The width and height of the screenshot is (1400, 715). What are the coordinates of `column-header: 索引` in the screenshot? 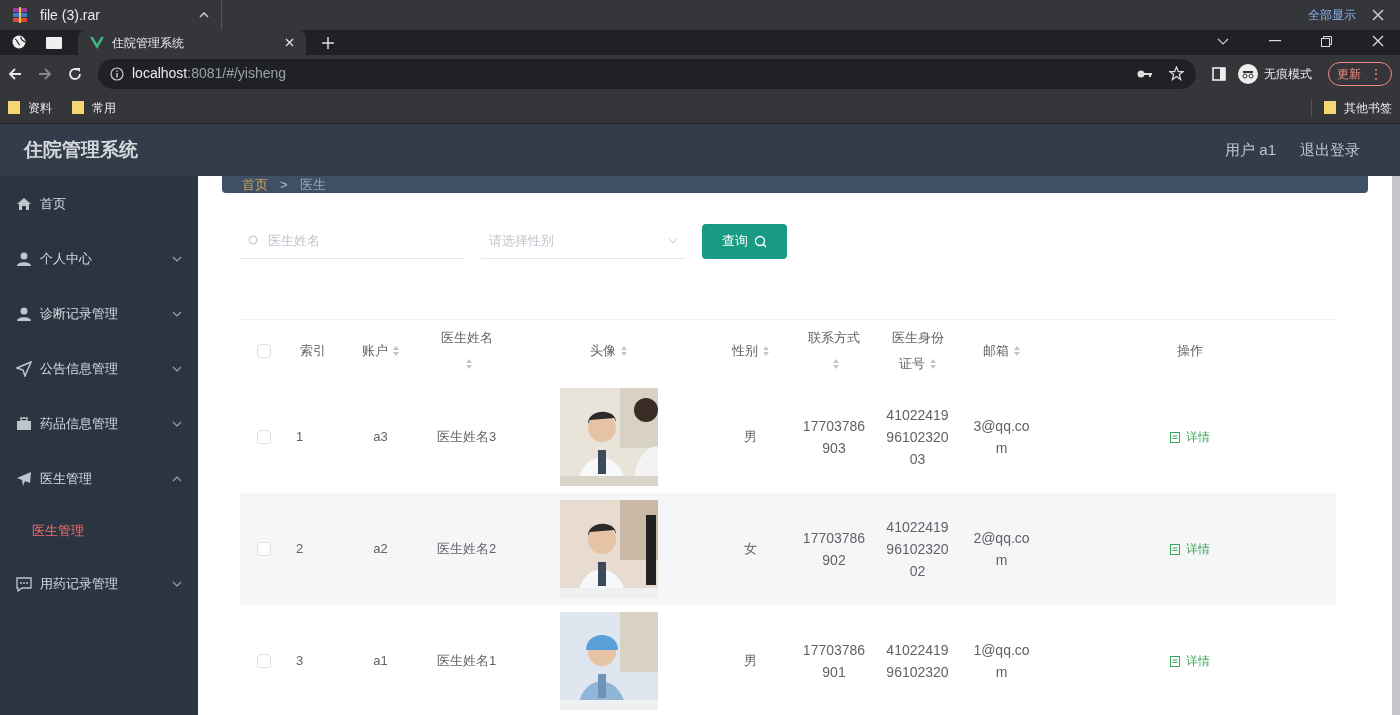 It's located at (313, 350).